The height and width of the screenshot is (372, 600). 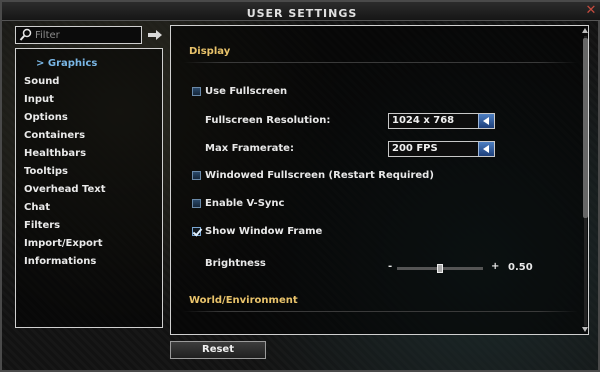 What do you see at coordinates (196, 91) in the screenshot?
I see `use-fullscreen-checkbox` at bounding box center [196, 91].